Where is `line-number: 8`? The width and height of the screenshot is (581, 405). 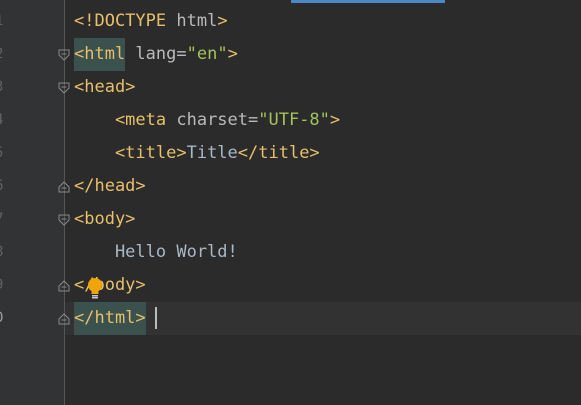 line-number: 8 is located at coordinates (4, 252).